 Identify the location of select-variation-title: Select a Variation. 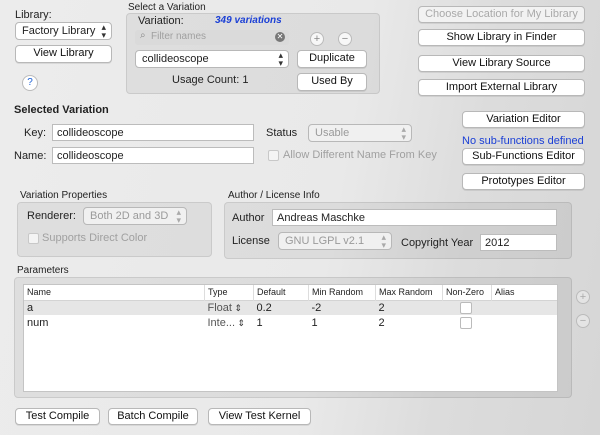
(167, 7).